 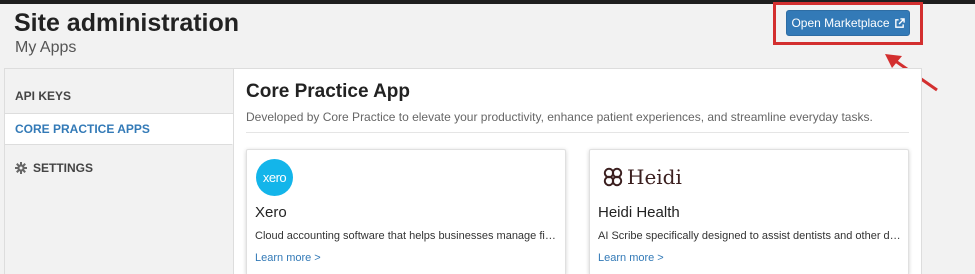 I want to click on sidebar-item-label: CORE PRACTICE APPS, so click(x=82, y=129).